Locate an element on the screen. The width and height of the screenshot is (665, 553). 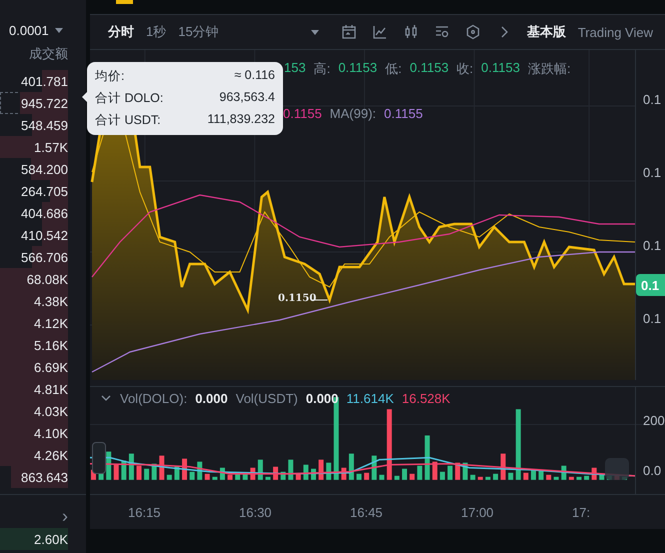
volume-row: 584.200 is located at coordinates (34, 169).